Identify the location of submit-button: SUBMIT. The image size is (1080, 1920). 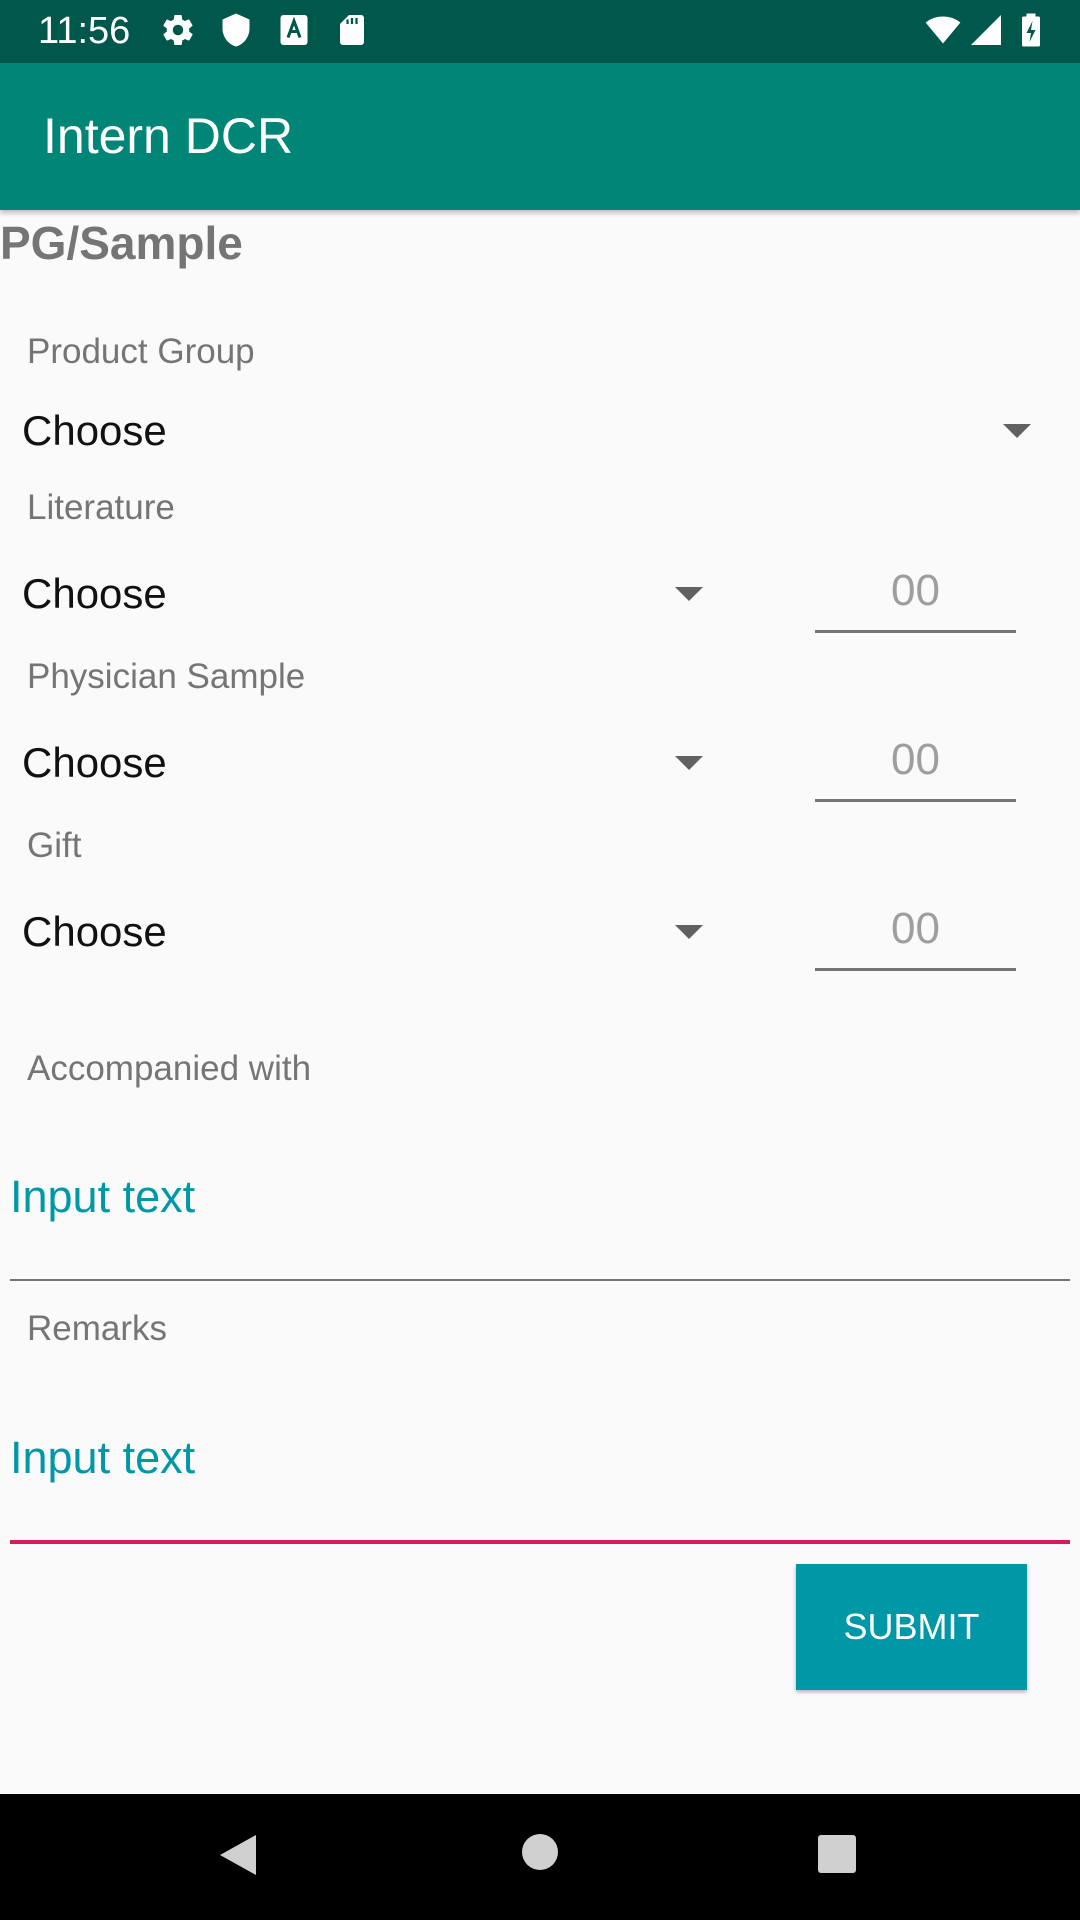
(911, 1627).